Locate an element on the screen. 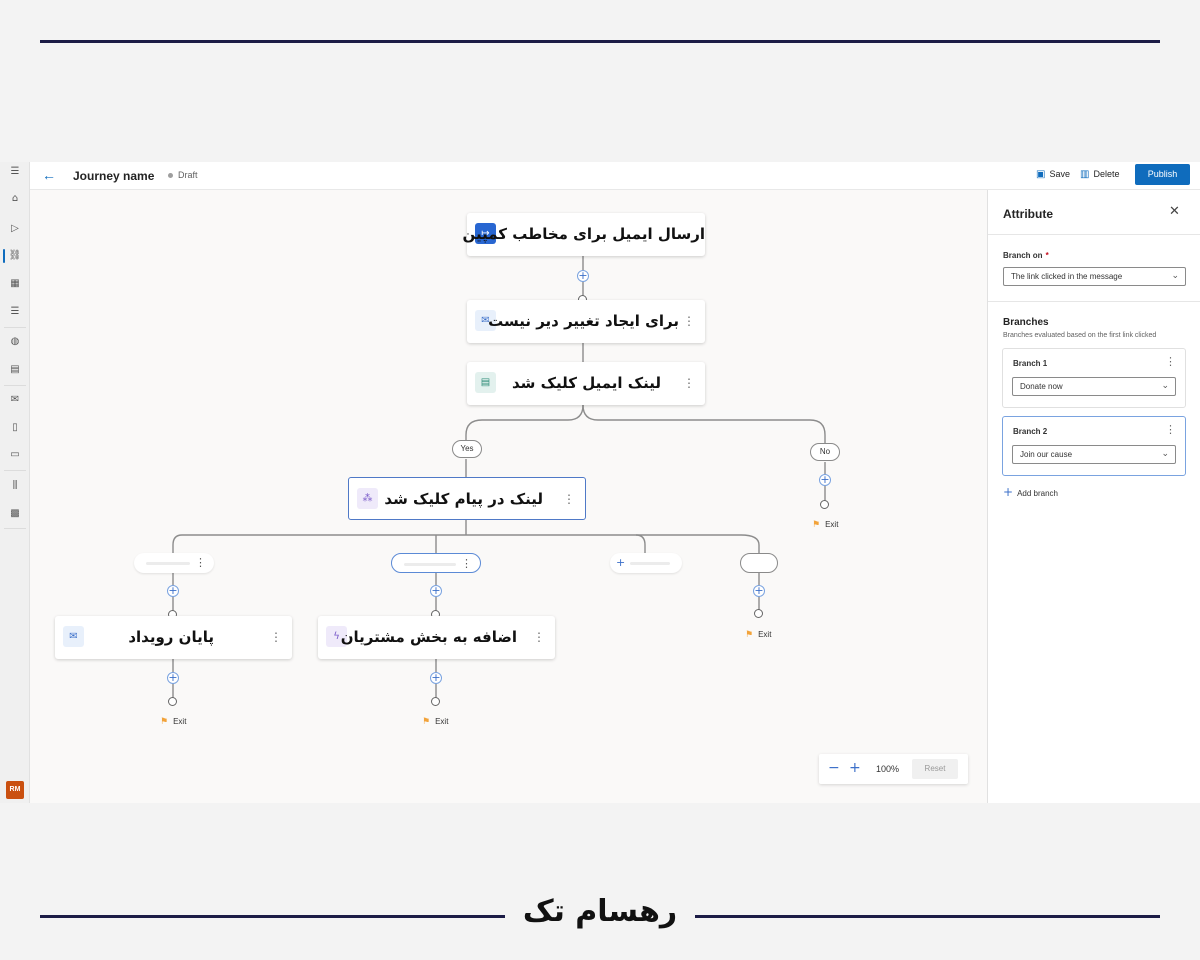 The width and height of the screenshot is (1200, 960). branch-on-select: The link clicked in the message ⌄ is located at coordinates (1094, 276).